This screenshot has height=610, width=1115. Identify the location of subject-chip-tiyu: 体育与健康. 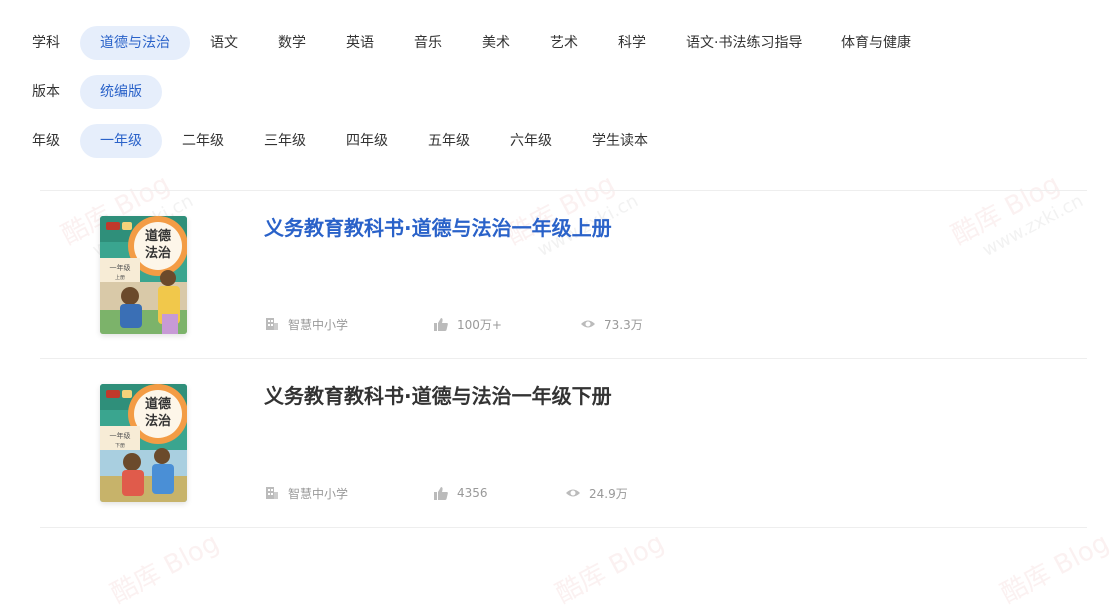
(876, 43).